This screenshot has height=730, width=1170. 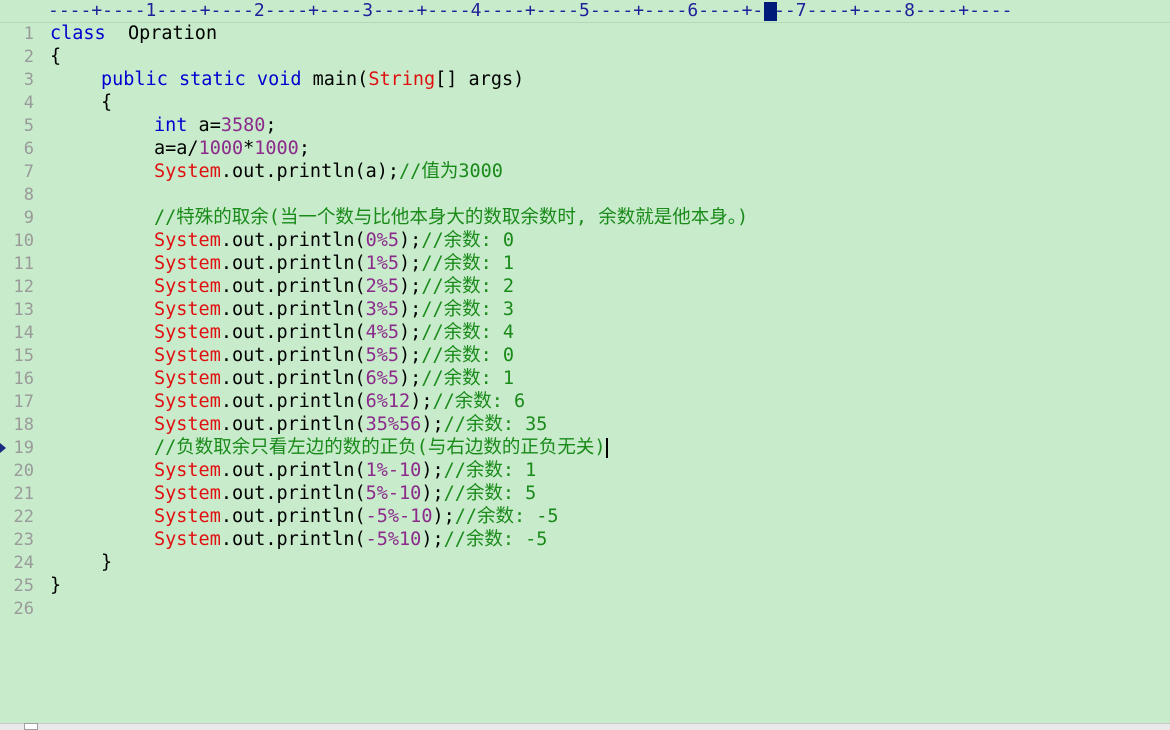 I want to click on number-literal: 3%5, so click(x=382, y=309).